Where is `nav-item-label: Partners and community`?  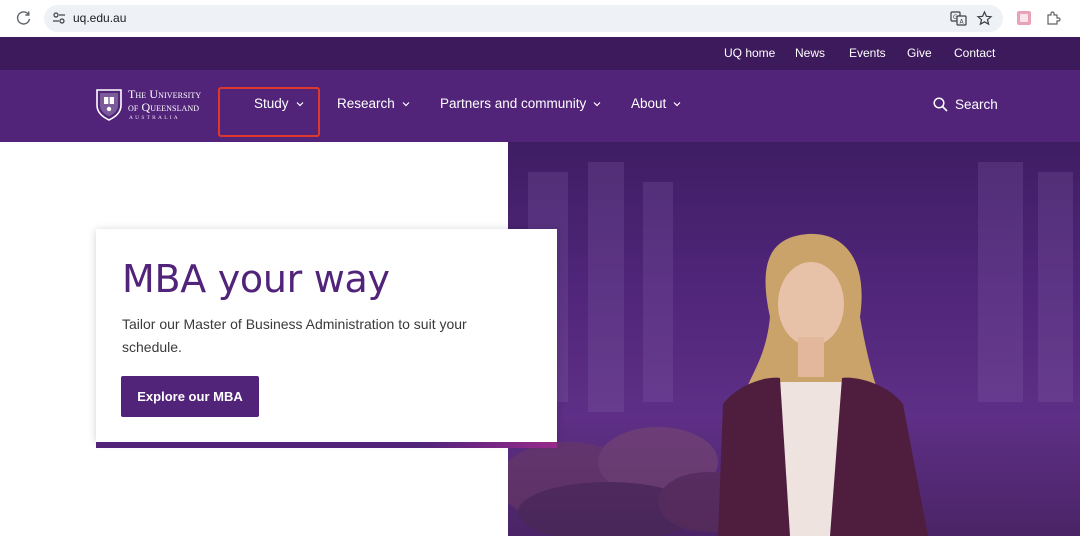
nav-item-label: Partners and community is located at coordinates (513, 103).